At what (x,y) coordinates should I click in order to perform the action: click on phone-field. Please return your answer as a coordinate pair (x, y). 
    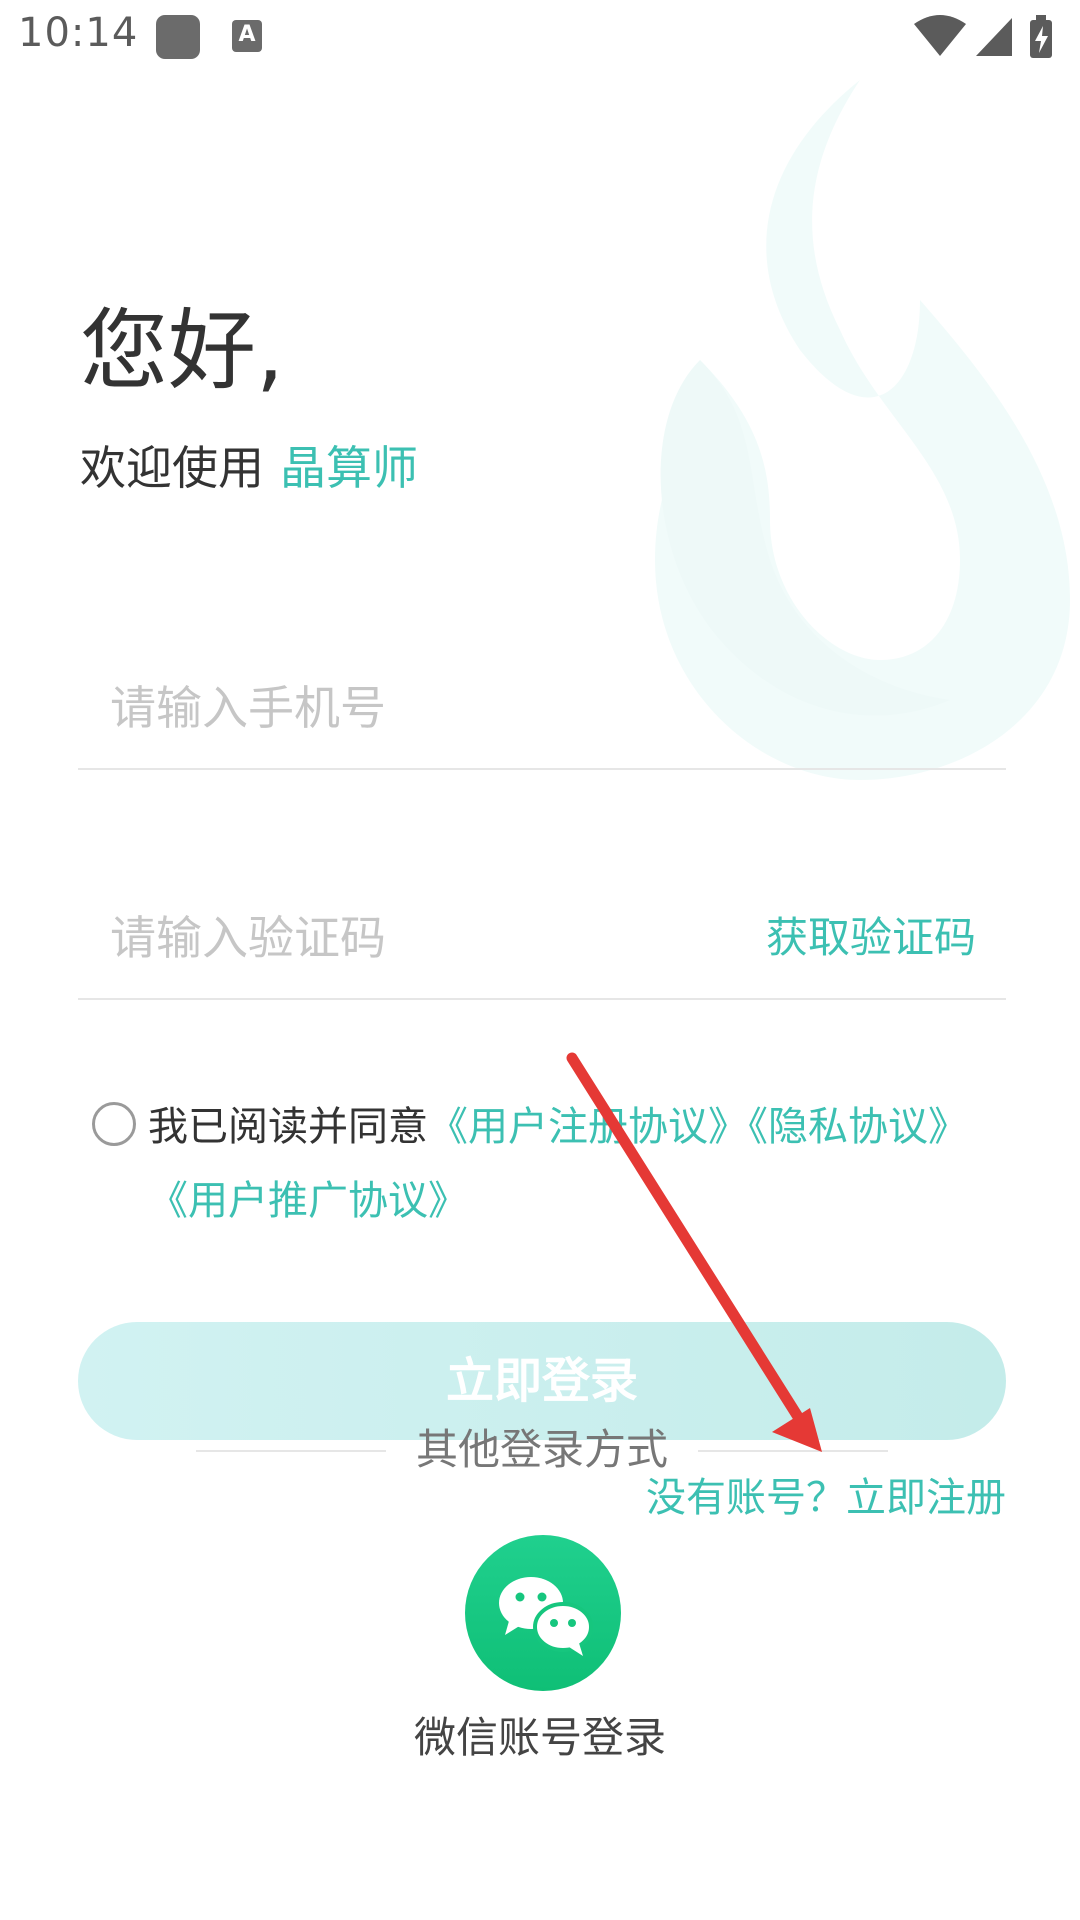
    Looking at the image, I should click on (542, 709).